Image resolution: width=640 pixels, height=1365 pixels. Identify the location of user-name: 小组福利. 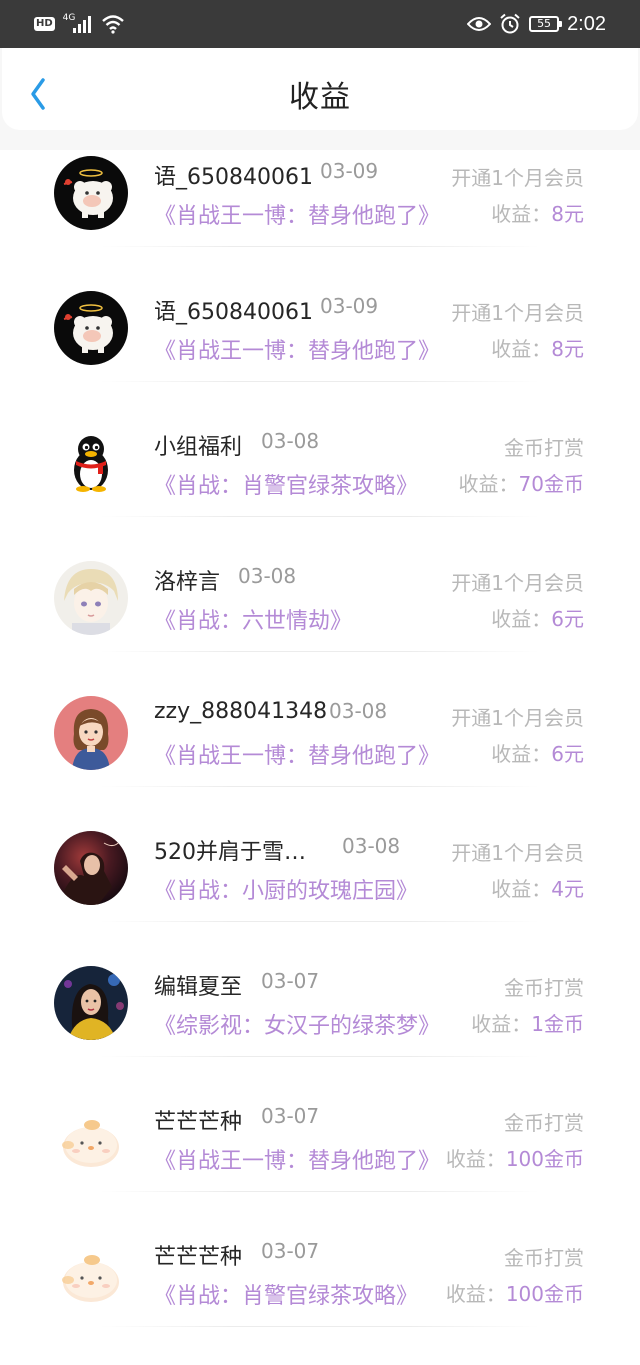
(198, 447).